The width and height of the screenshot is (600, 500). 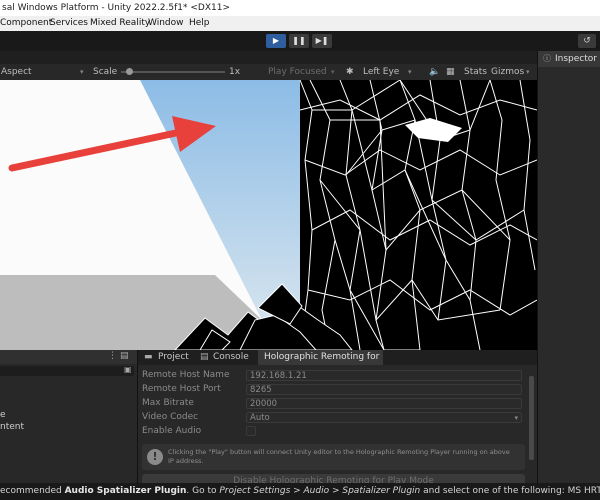 I want to click on search-options-icon: ▣, so click(x=128, y=369).